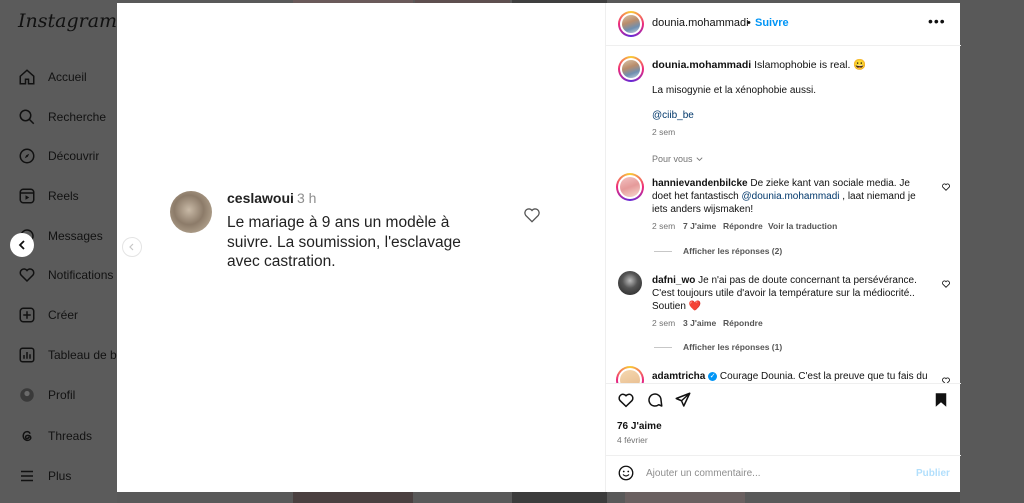 Image resolution: width=1024 pixels, height=503 pixels. I want to click on like-heart-icon, so click(626, 400).